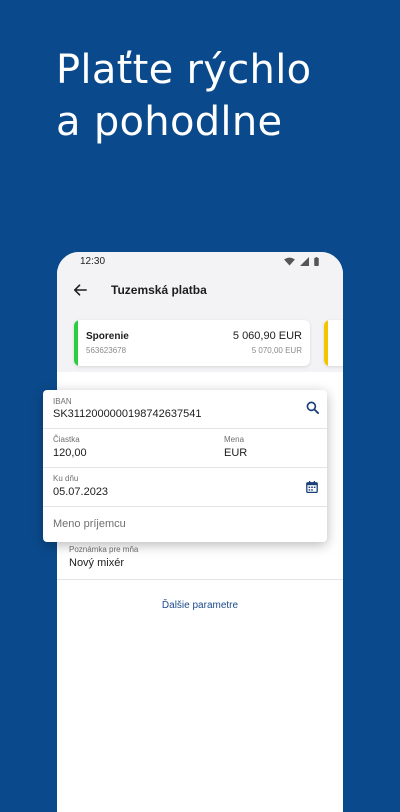 Image resolution: width=400 pixels, height=812 pixels. I want to click on status-time: 12:30, so click(93, 261).